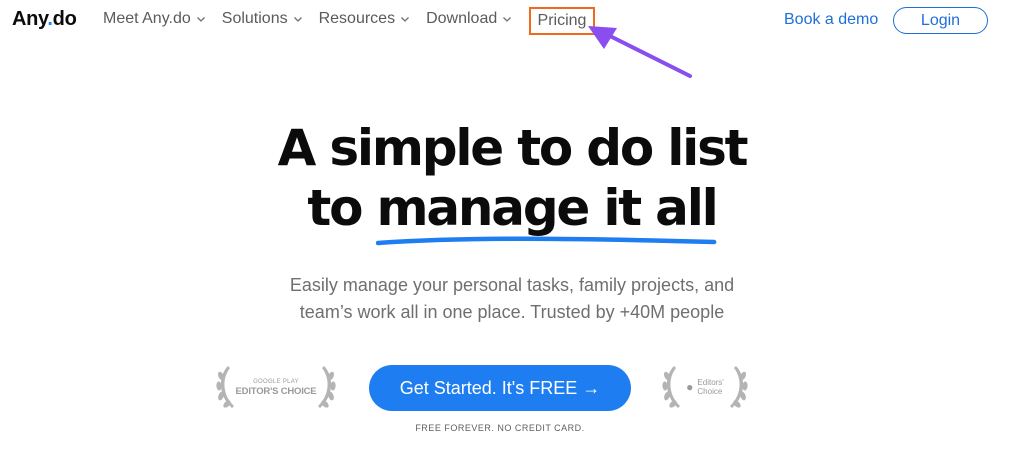  I want to click on login-button: Login, so click(940, 20).